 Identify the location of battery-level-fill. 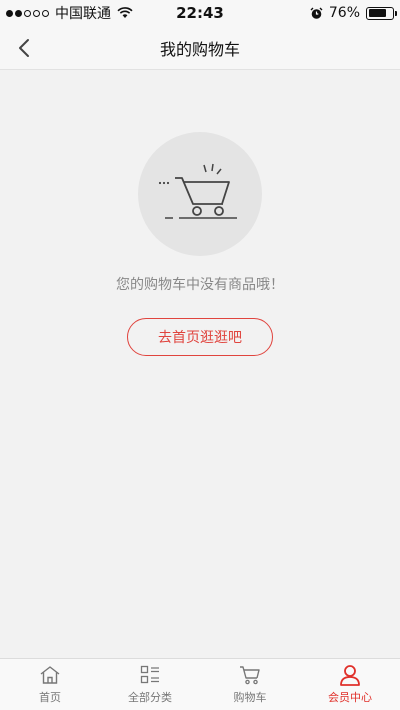
(377, 13).